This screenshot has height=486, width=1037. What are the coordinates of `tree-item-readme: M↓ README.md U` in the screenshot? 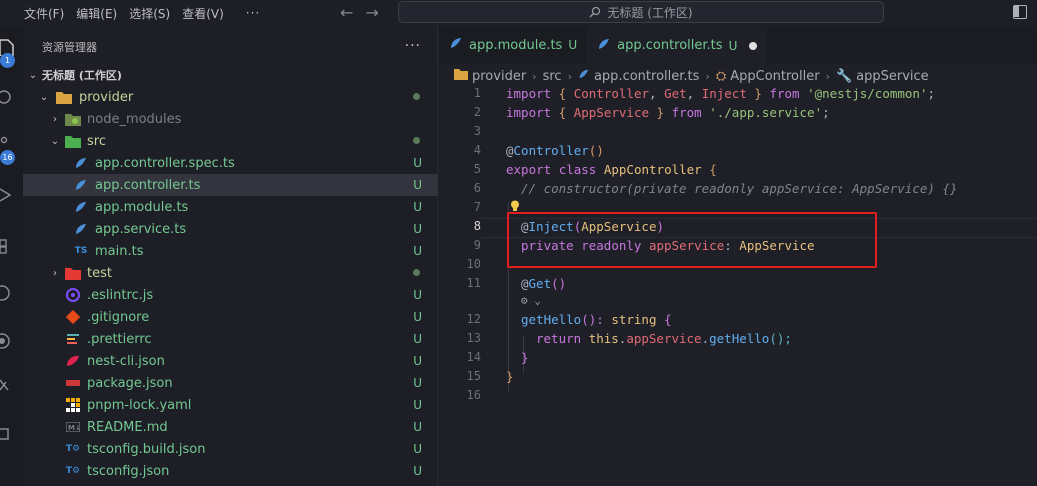 It's located at (230, 427).